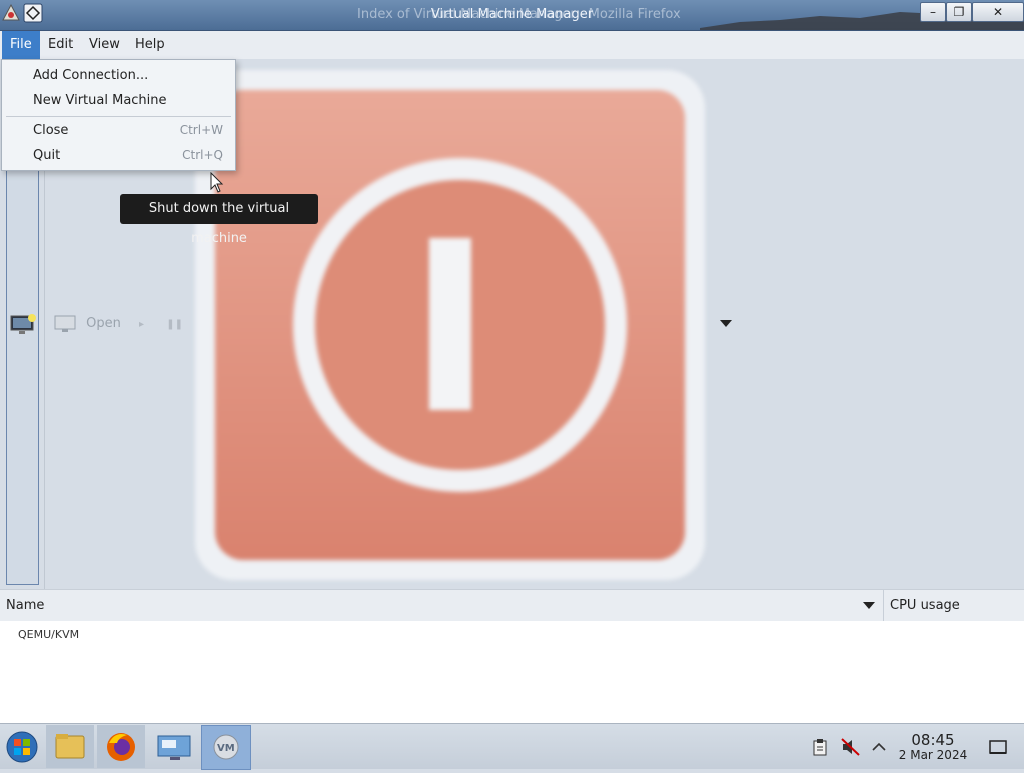  What do you see at coordinates (726, 323) in the screenshot?
I see `shutdown-dropdown-arrow-icon` at bounding box center [726, 323].